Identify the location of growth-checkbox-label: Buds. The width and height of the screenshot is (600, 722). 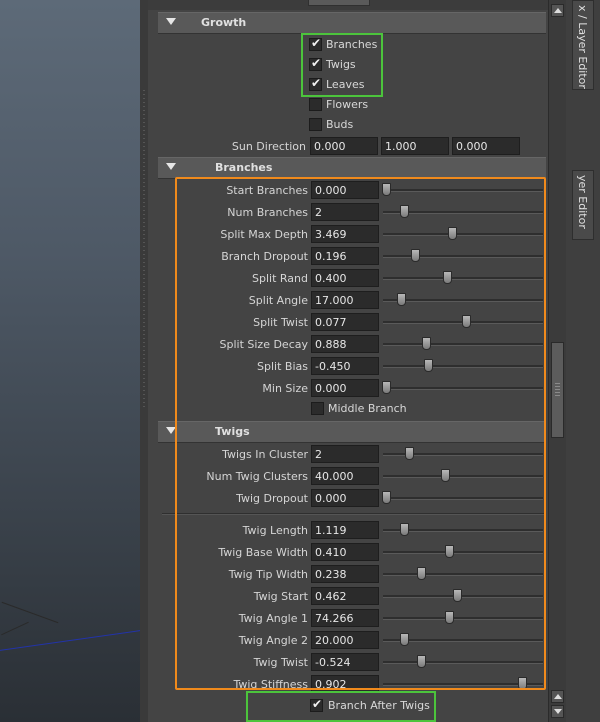
(340, 124).